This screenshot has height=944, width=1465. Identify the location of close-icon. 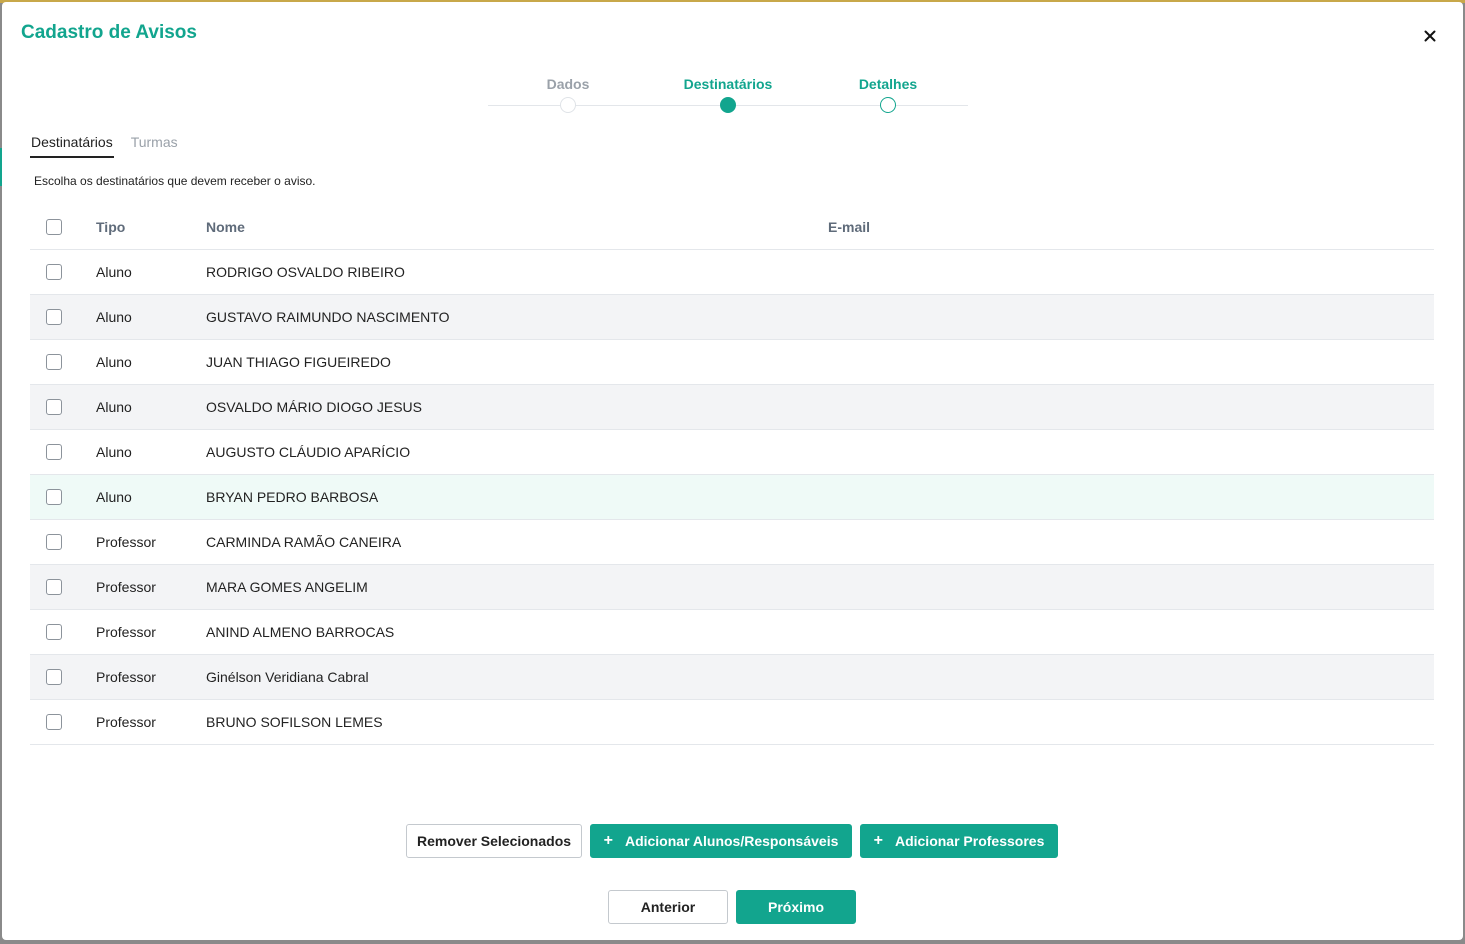
(1430, 36).